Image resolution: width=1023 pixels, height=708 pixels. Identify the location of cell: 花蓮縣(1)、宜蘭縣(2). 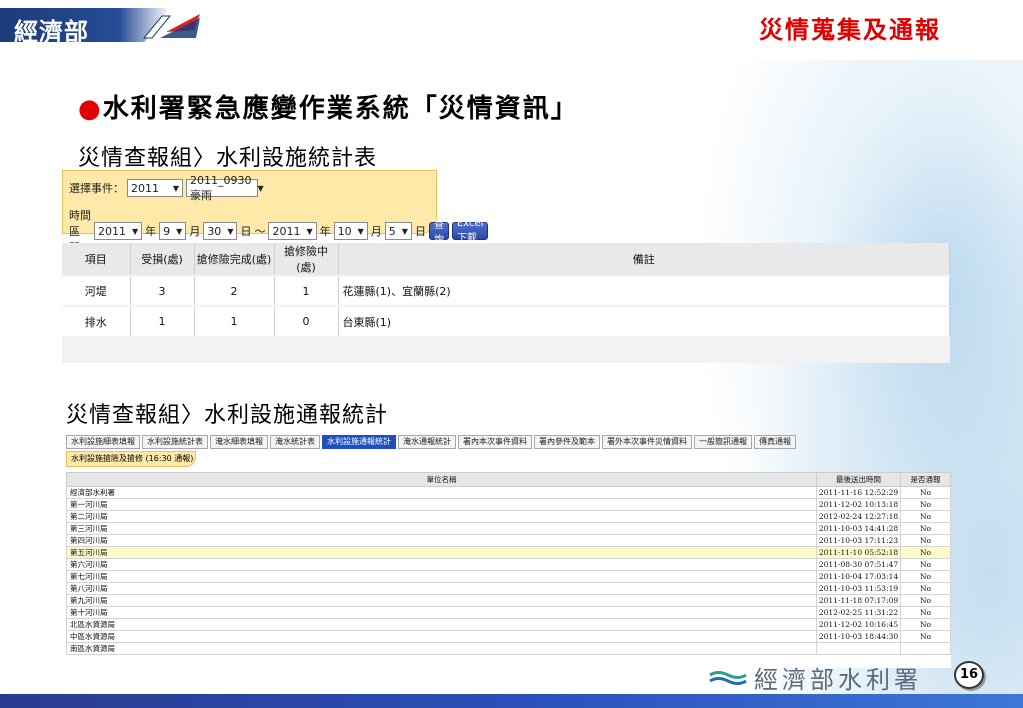
(644, 290).